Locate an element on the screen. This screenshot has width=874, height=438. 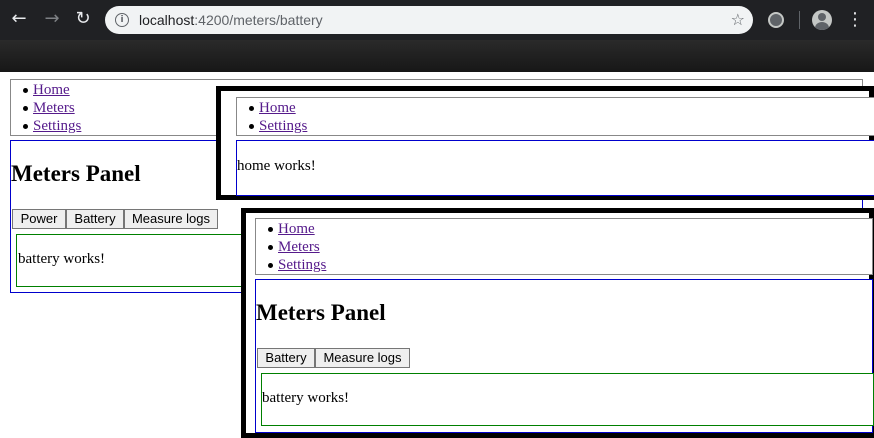
address-bar: i localhost:4200/meters/battery ☆ is located at coordinates (429, 20).